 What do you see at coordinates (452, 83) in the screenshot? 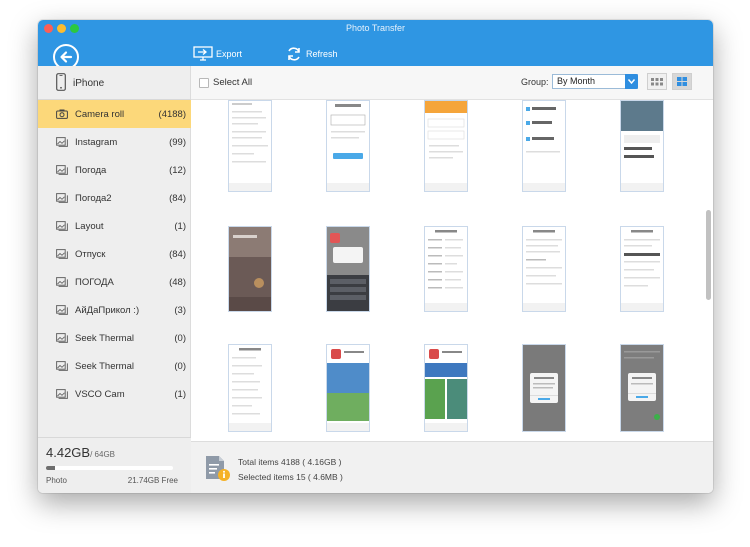
I see `content-toolbar: Select All Group: By Month` at bounding box center [452, 83].